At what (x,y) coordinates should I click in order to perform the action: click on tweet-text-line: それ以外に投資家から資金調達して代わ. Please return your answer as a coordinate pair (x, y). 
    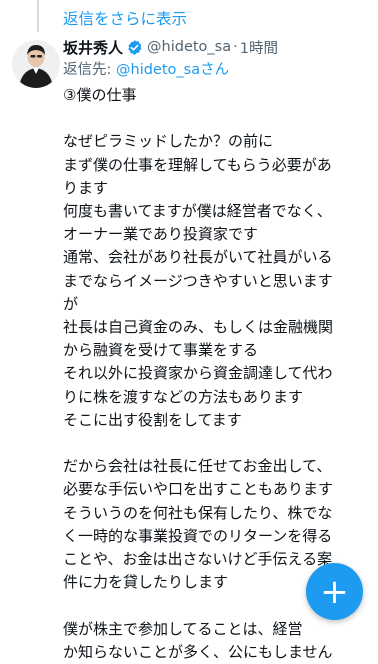
    Looking at the image, I should click on (198, 373).